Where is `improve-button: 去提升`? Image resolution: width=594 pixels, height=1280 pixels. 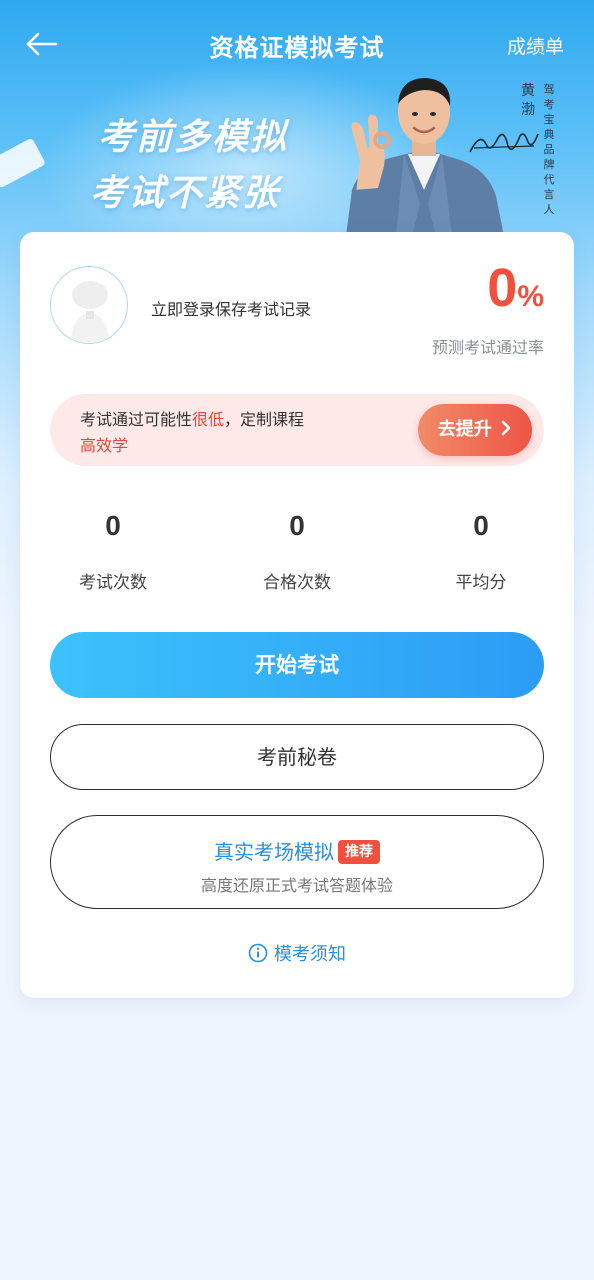 improve-button: 去提升 is located at coordinates (475, 430).